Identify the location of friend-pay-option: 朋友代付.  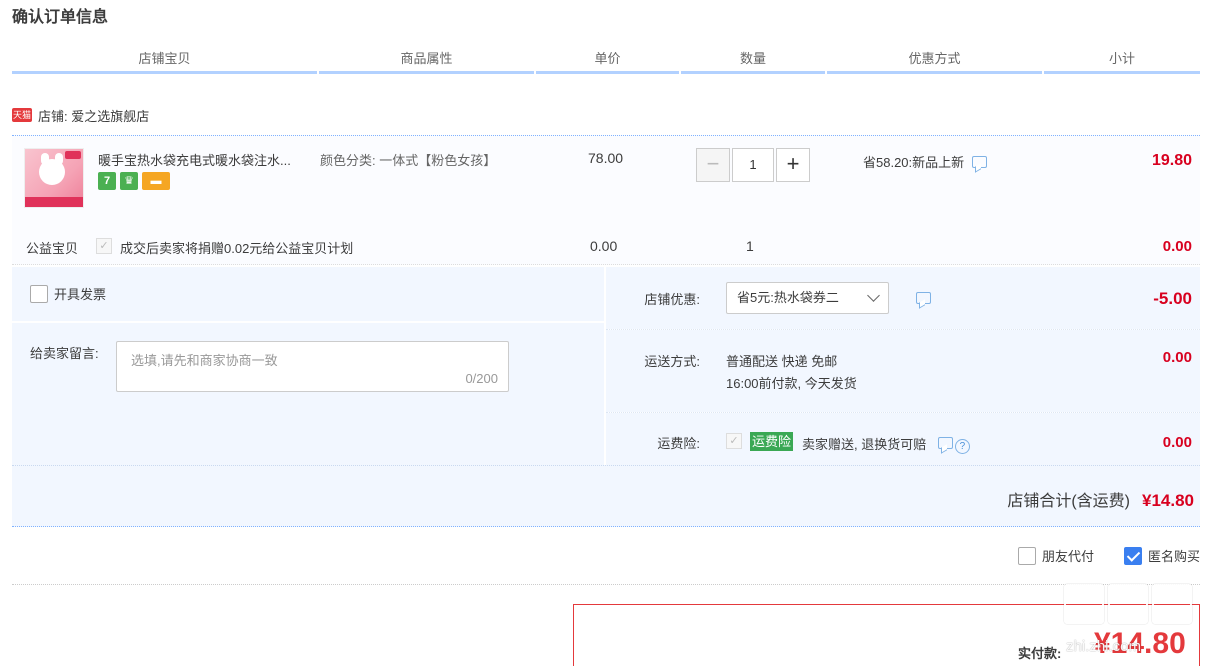
(1055, 555).